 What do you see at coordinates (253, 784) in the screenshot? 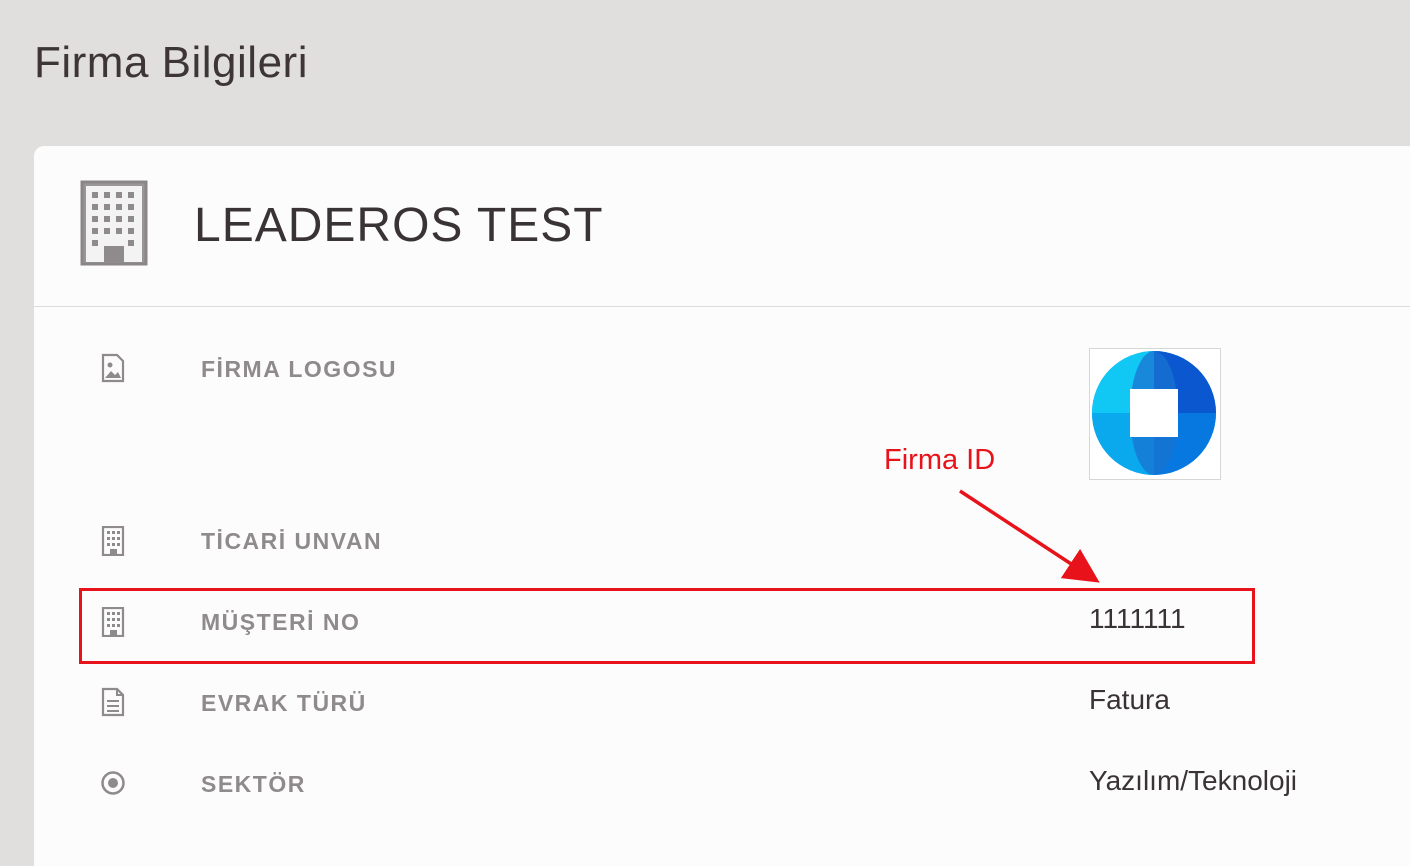
I see `field-label: SEKTÖR` at bounding box center [253, 784].